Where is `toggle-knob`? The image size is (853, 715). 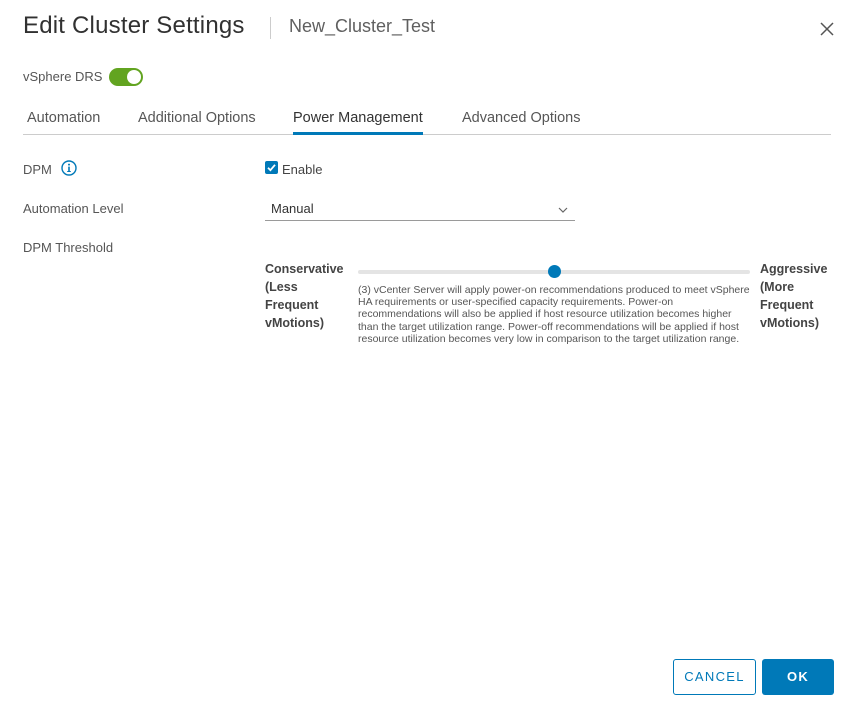
toggle-knob is located at coordinates (134, 77).